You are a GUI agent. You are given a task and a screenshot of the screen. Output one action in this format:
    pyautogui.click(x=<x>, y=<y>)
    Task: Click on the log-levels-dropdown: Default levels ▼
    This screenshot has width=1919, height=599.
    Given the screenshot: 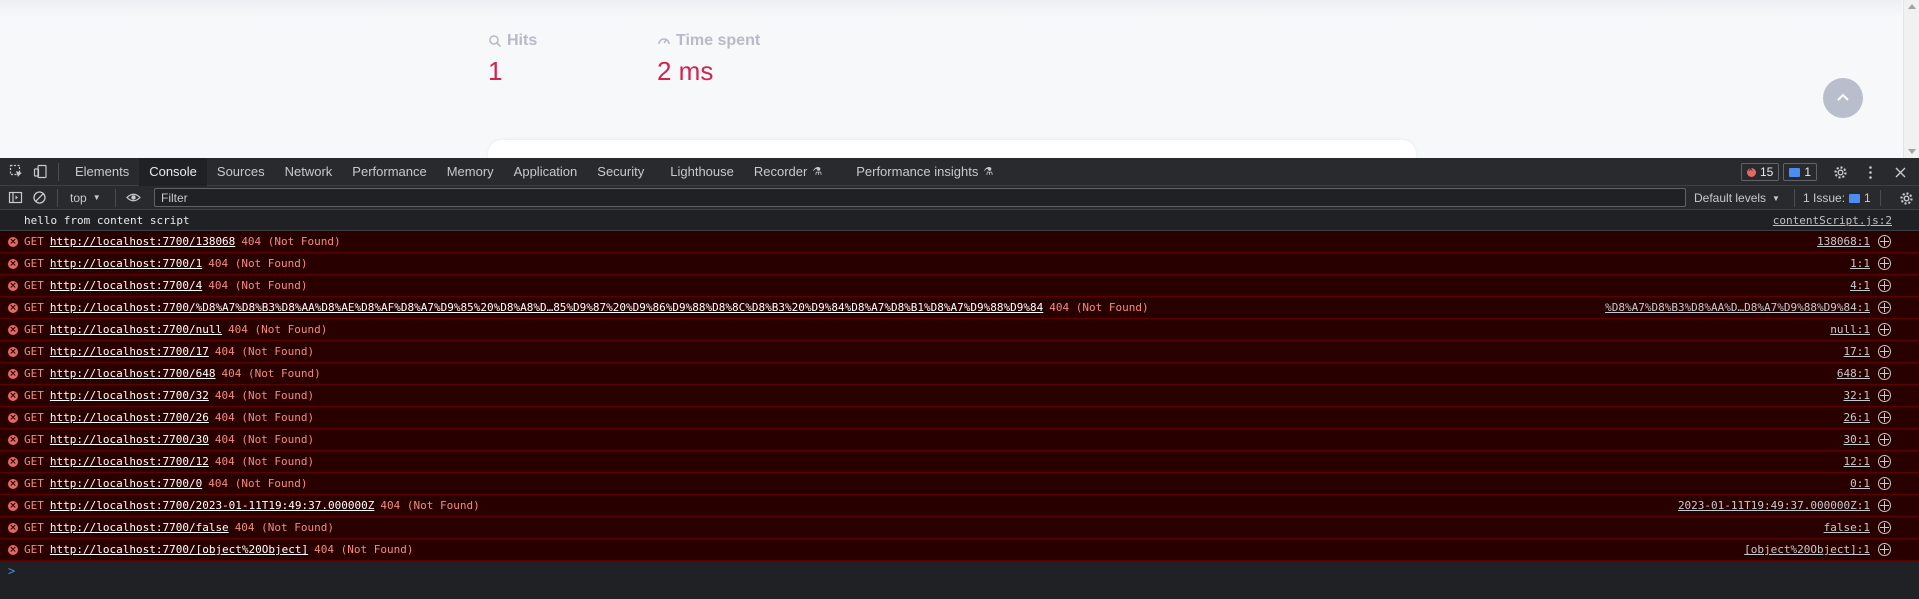 What is the action you would take?
    pyautogui.click(x=1737, y=198)
    